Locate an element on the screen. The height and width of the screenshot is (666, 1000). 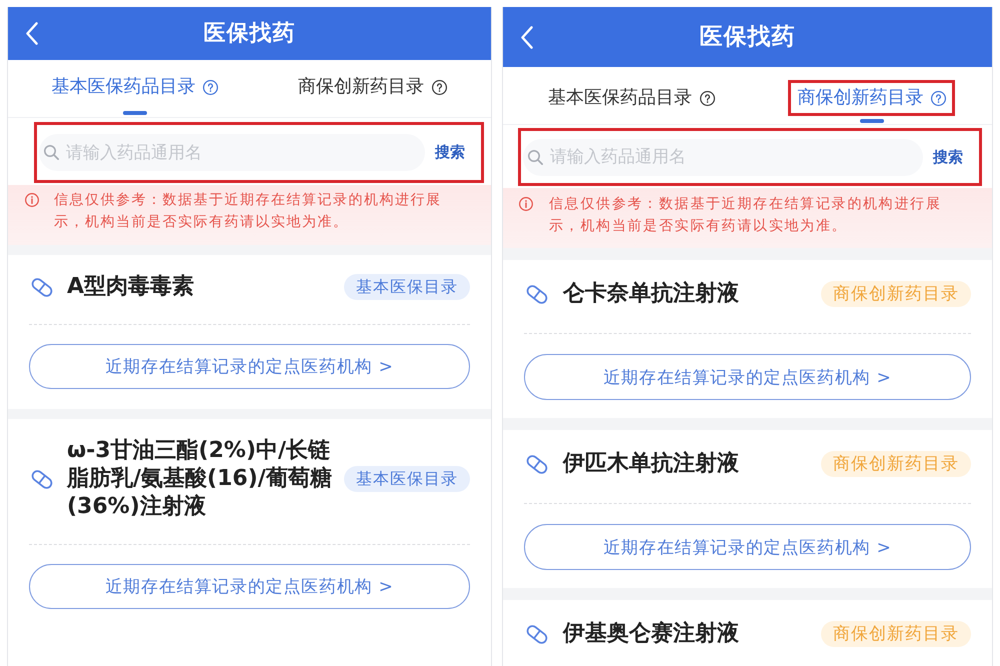
drug-name: 伊匹木单抗注射液 is located at coordinates (651, 464).